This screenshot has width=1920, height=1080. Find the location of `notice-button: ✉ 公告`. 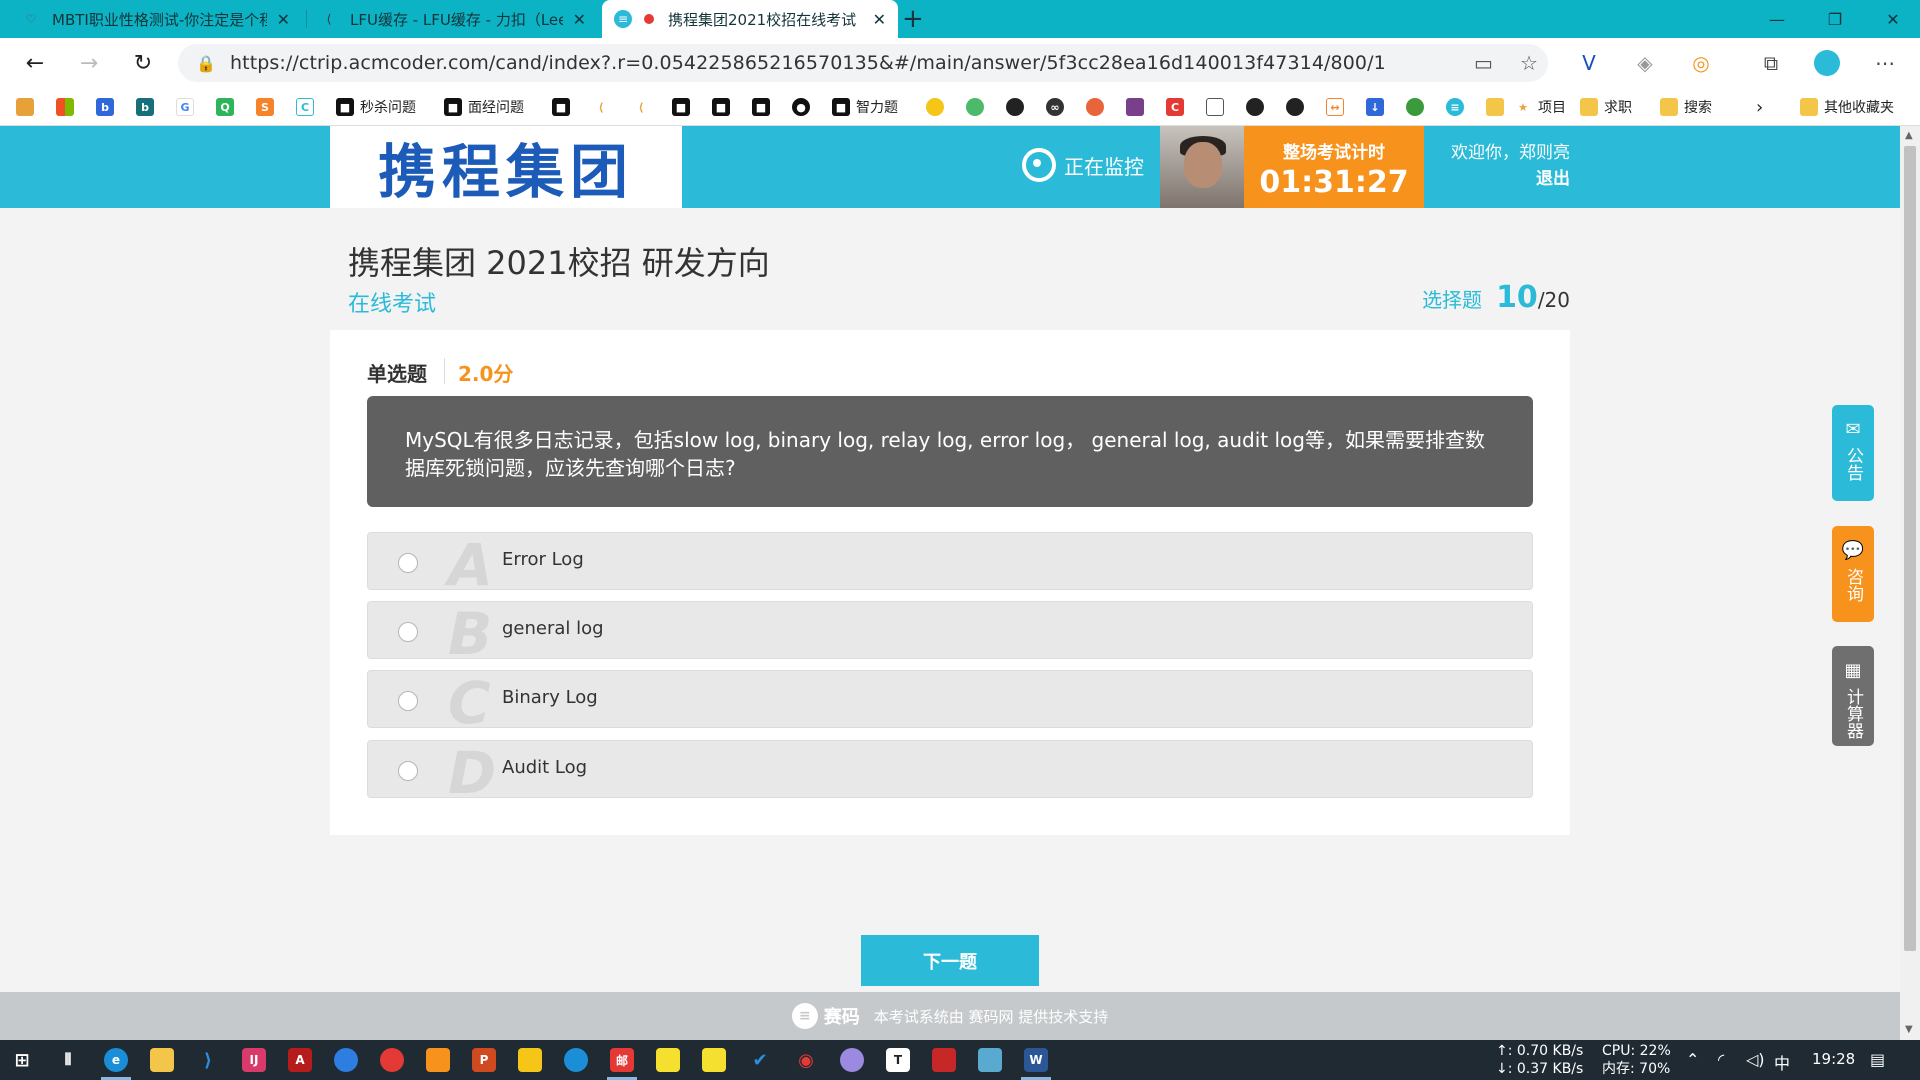

notice-button: ✉ 公告 is located at coordinates (1853, 453).